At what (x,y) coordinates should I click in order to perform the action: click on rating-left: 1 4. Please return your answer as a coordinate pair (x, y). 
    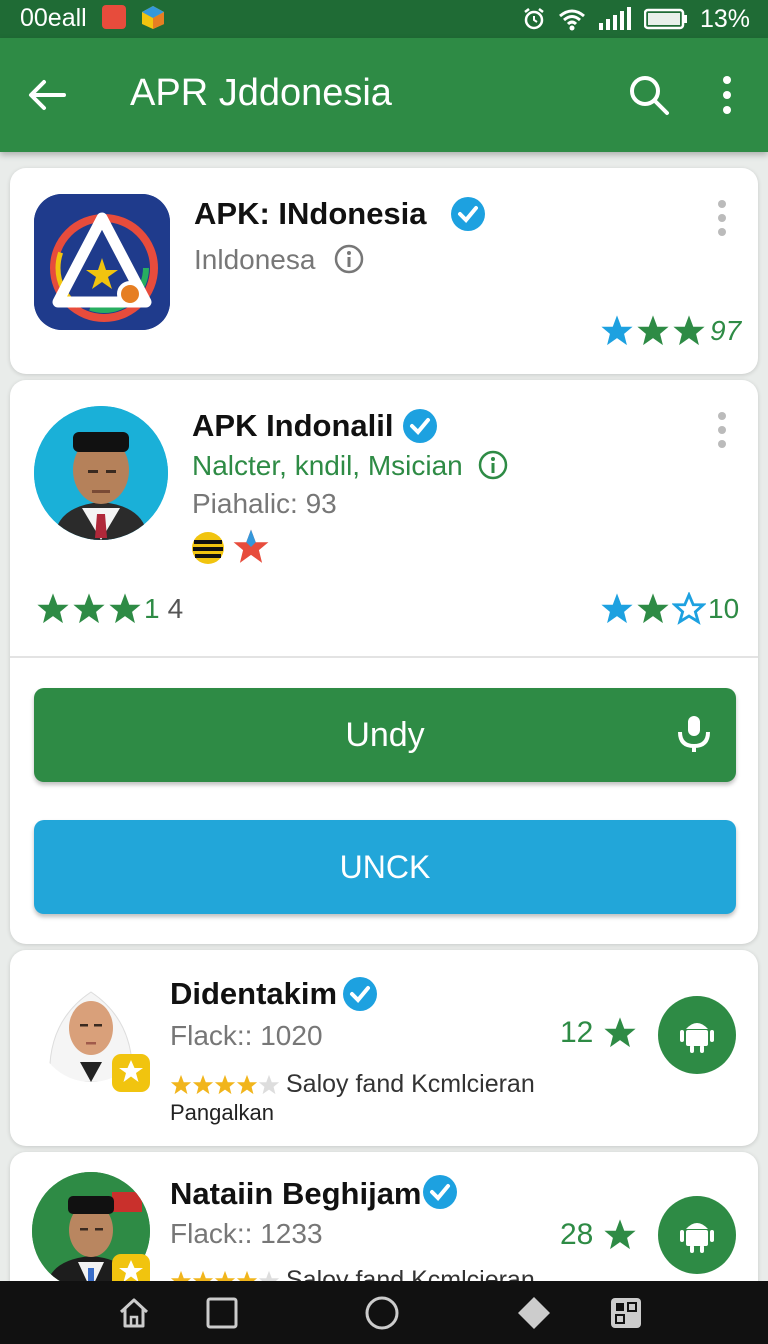
    Looking at the image, I should click on (109, 609).